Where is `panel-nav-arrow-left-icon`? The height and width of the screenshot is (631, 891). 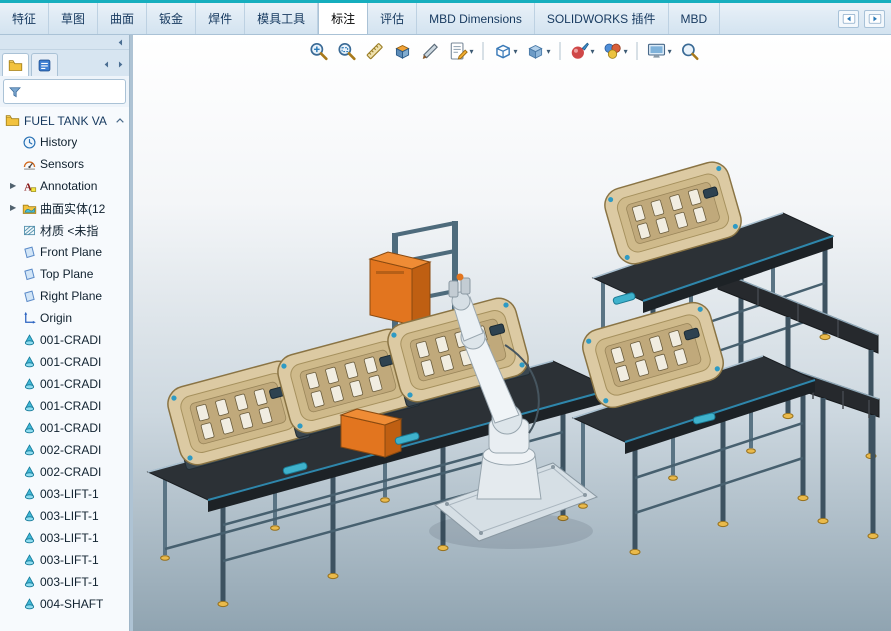
panel-nav-arrow-left-icon is located at coordinates (106, 65).